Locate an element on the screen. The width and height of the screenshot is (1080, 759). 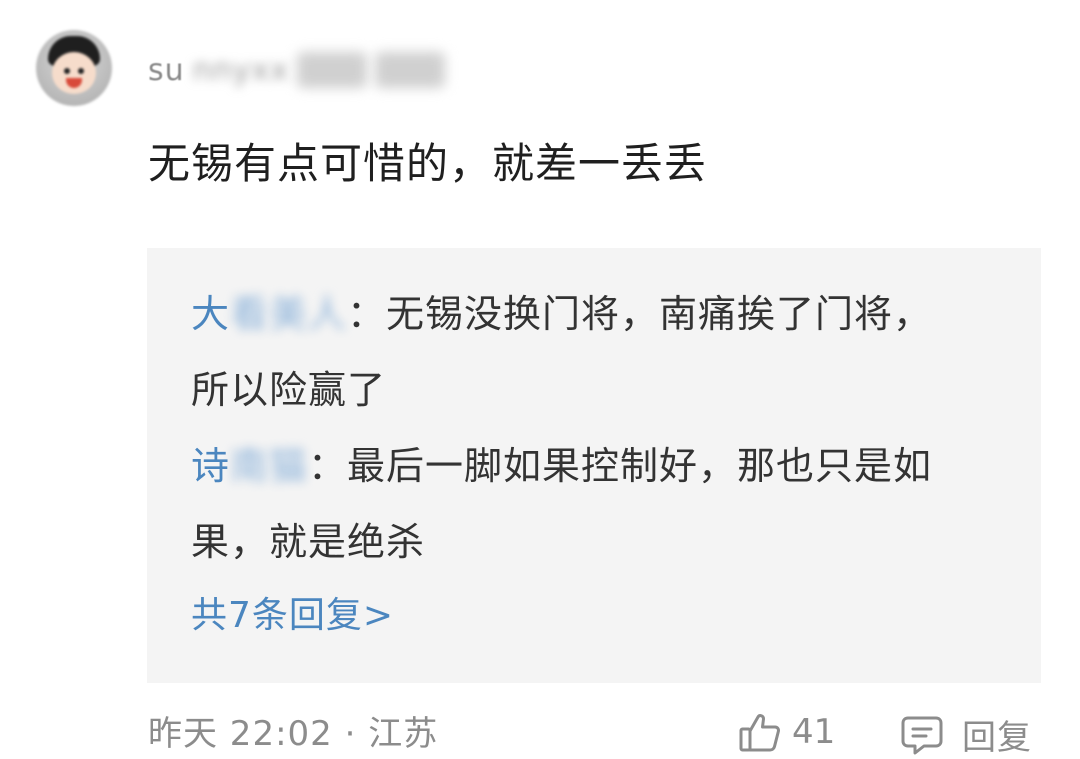
reply-author: 大看美人 is located at coordinates (269, 314).